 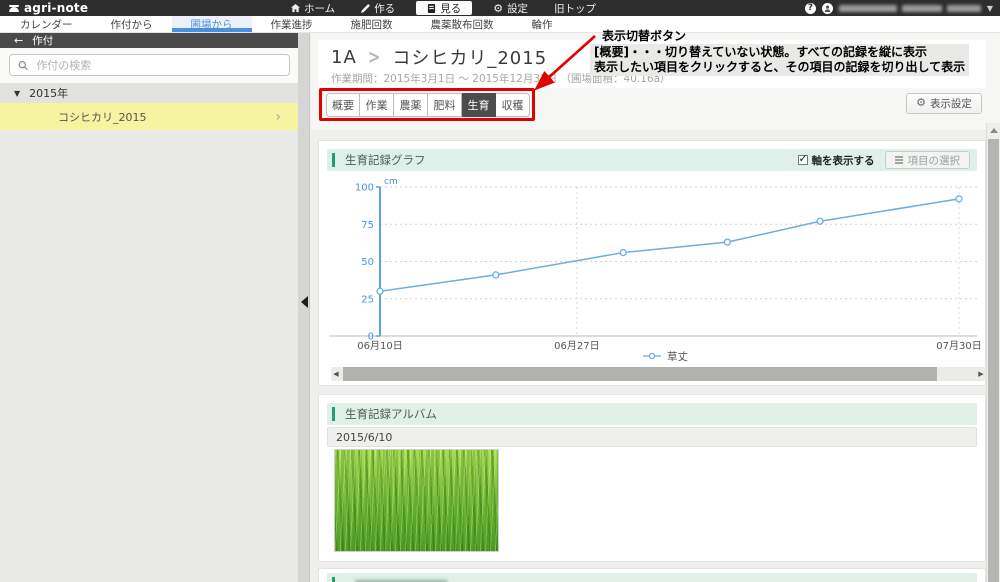 What do you see at coordinates (652, 414) in the screenshot?
I see `album-section-header: 生育記録アルバム` at bounding box center [652, 414].